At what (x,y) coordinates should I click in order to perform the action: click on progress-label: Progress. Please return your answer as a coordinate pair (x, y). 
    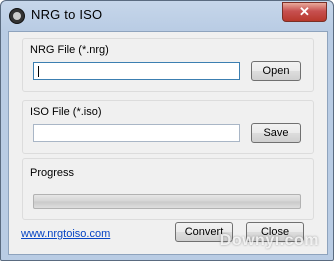
    Looking at the image, I should click on (52, 173).